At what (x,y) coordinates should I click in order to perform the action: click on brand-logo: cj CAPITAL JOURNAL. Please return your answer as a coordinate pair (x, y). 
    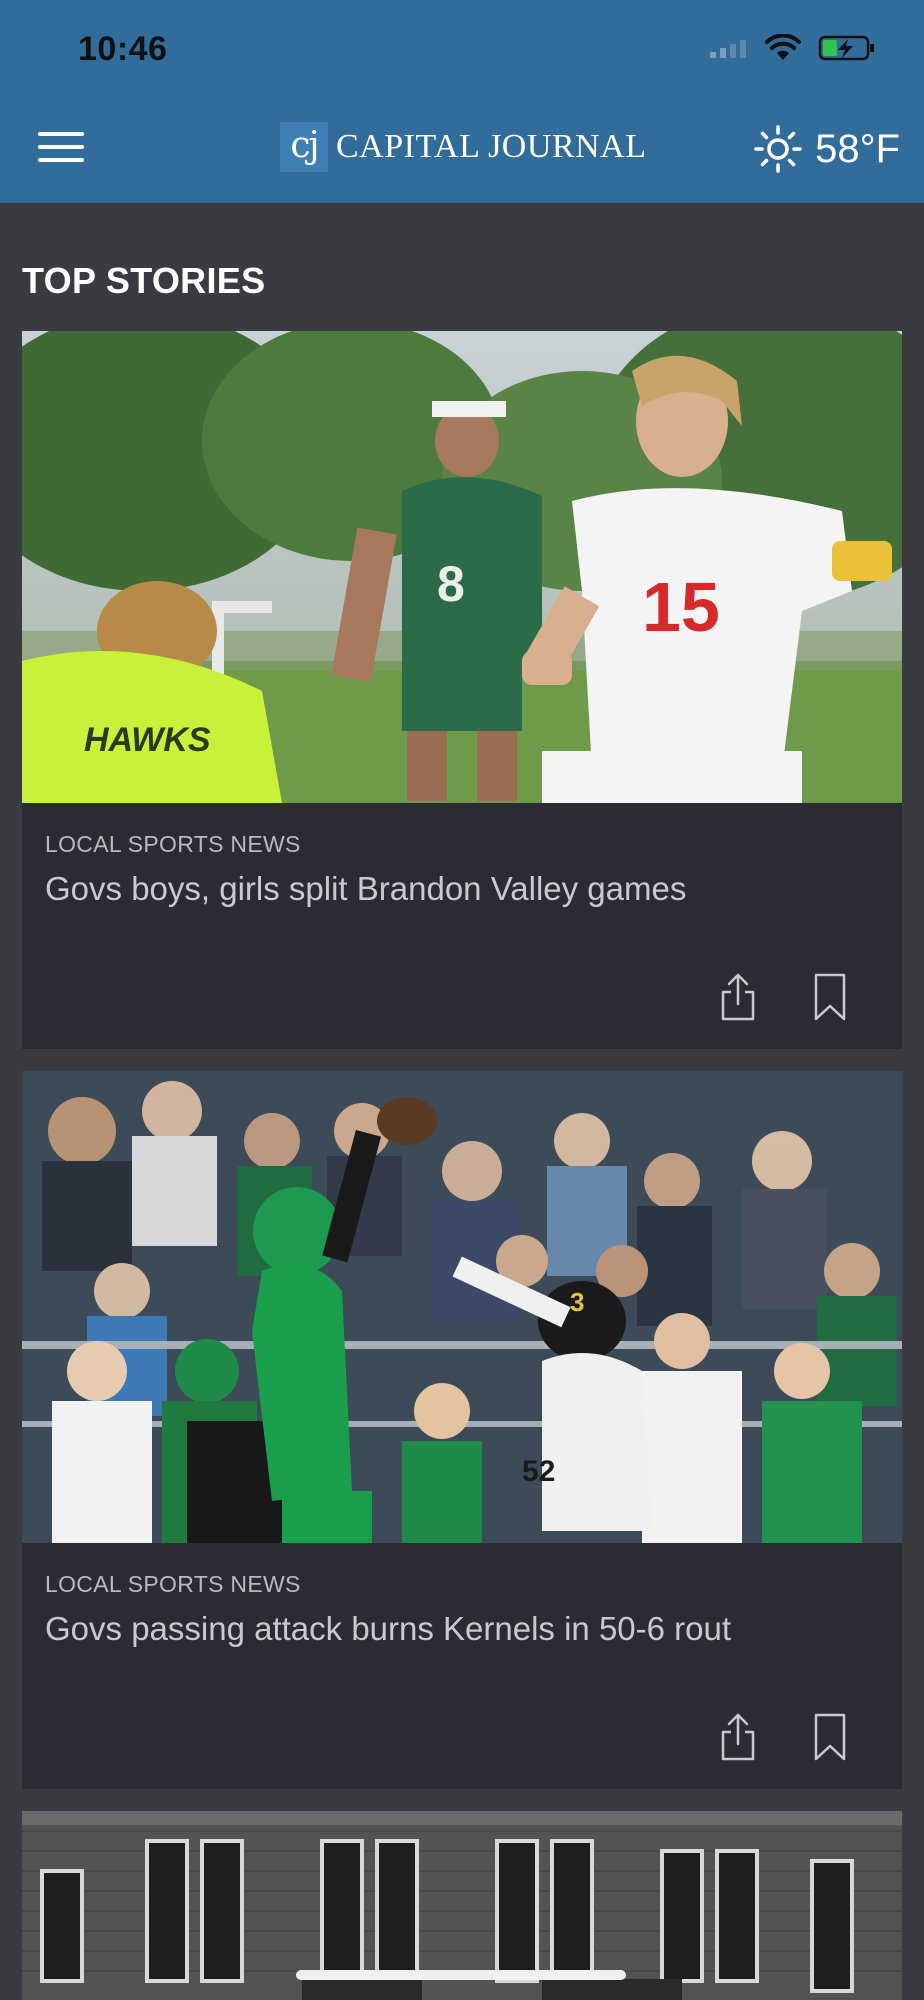
    Looking at the image, I should click on (463, 147).